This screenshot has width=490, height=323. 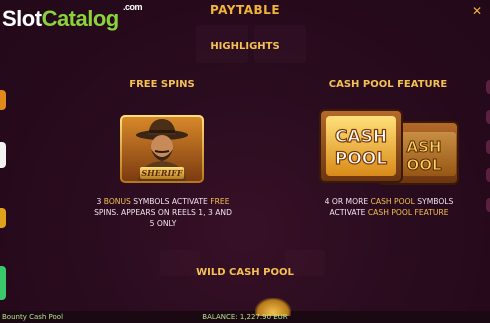 What do you see at coordinates (388, 84) in the screenshot?
I see `cash-pool-title: CASH POOL FEATURE` at bounding box center [388, 84].